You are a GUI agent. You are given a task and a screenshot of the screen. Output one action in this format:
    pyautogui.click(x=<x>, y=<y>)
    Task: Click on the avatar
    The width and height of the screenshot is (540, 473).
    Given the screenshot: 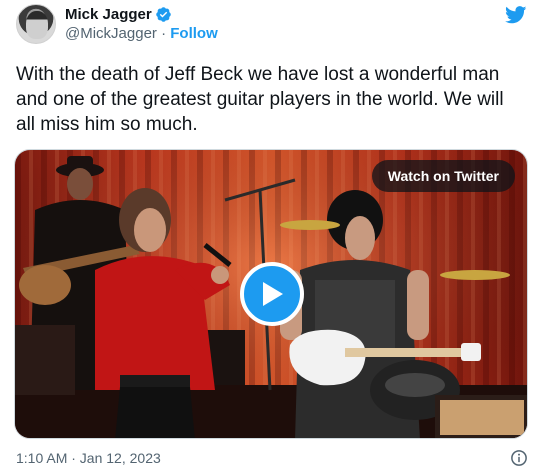 What is the action you would take?
    pyautogui.click(x=36, y=24)
    